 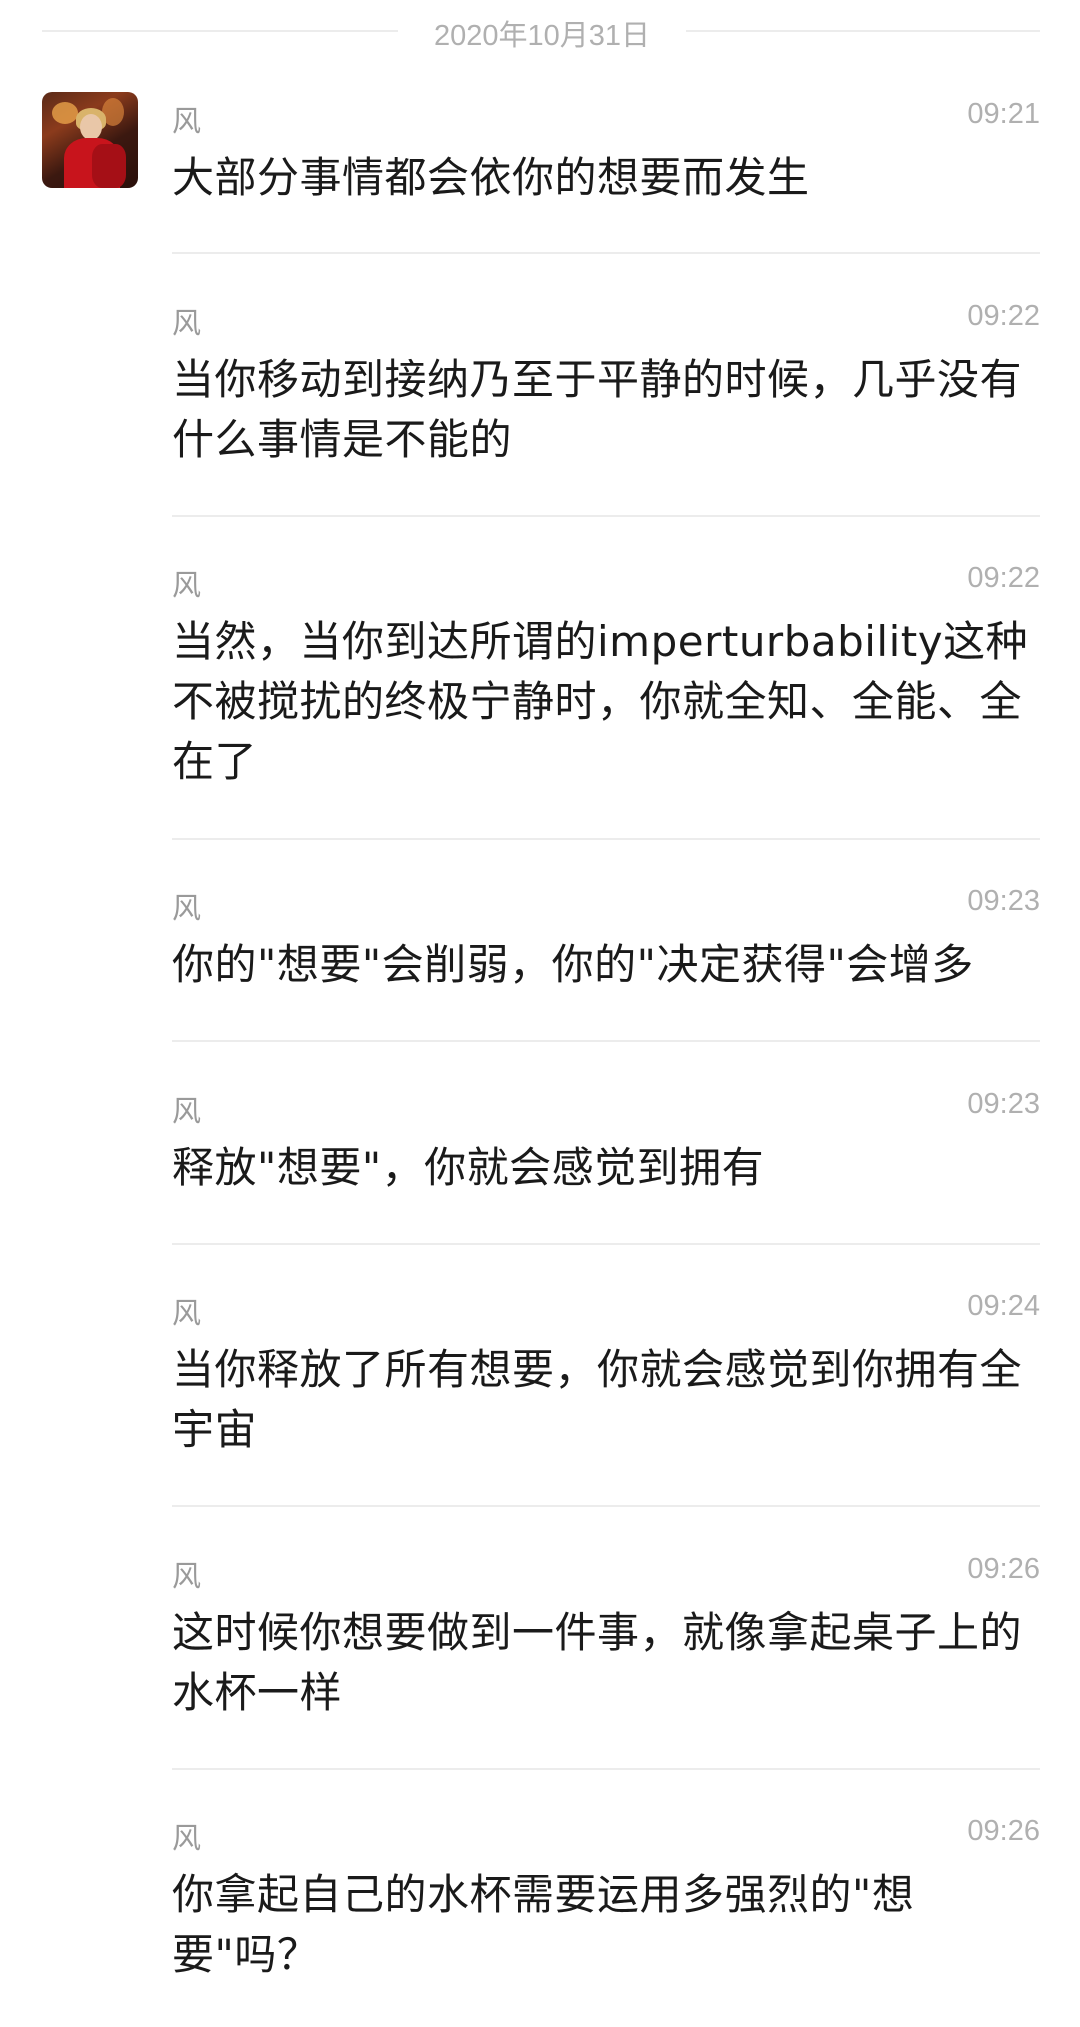 I want to click on message-text: 你拿起自己的水杯需要运用多强烈的"想要"吗？, so click(x=543, y=1924).